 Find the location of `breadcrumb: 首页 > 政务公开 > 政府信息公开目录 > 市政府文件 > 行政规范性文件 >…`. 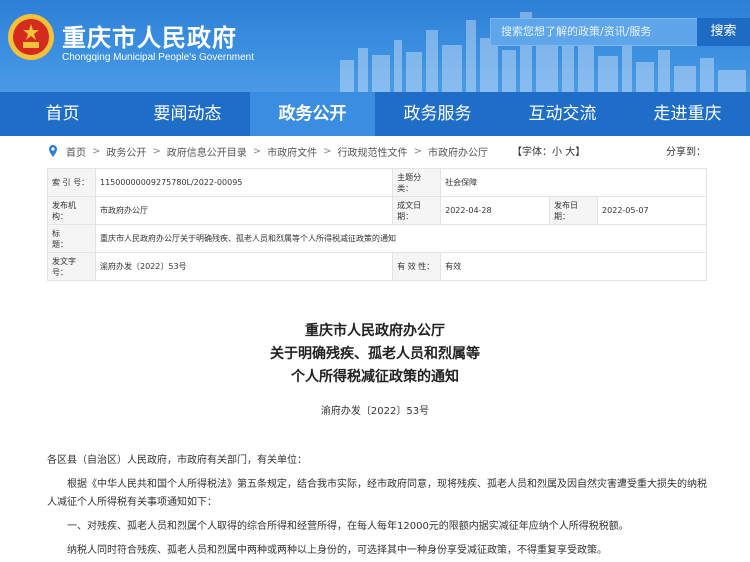

breadcrumb: 首页 > 政务公开 > 政府信息公开目录 > 市政府文件 > 行政规范性文件 >… is located at coordinates (376, 151).